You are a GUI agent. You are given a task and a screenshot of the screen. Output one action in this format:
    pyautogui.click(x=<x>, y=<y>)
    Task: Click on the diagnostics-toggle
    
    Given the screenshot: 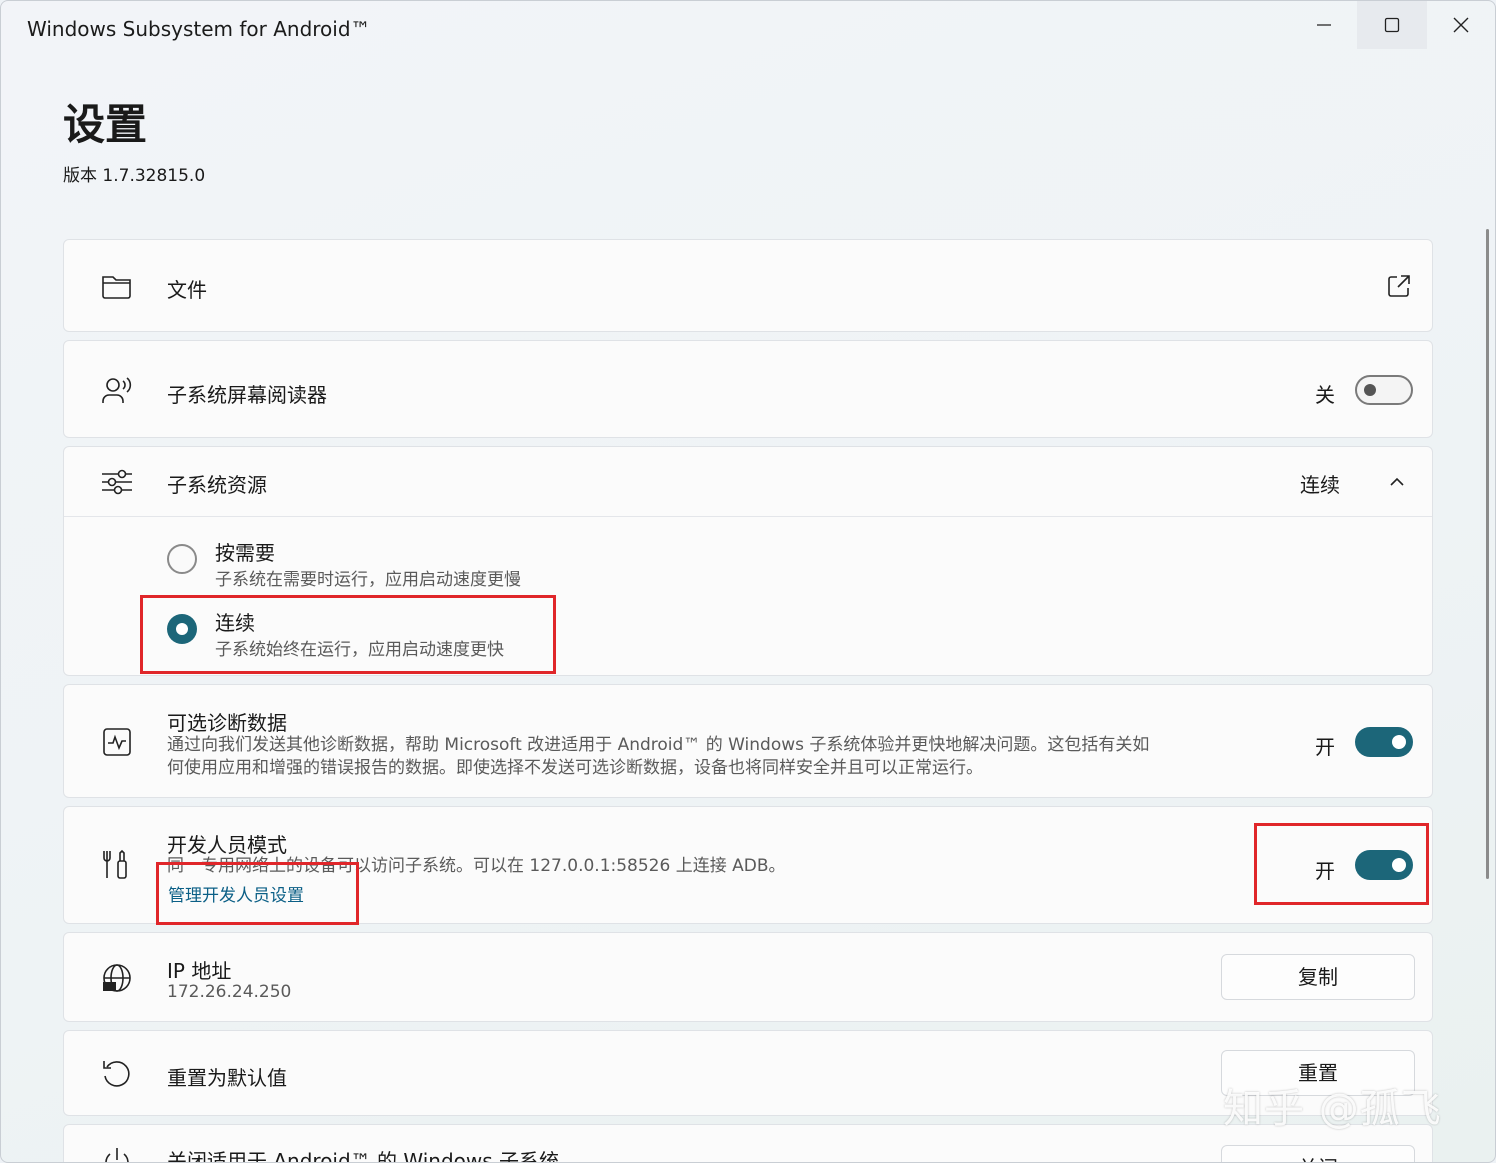 What is the action you would take?
    pyautogui.click(x=1384, y=742)
    